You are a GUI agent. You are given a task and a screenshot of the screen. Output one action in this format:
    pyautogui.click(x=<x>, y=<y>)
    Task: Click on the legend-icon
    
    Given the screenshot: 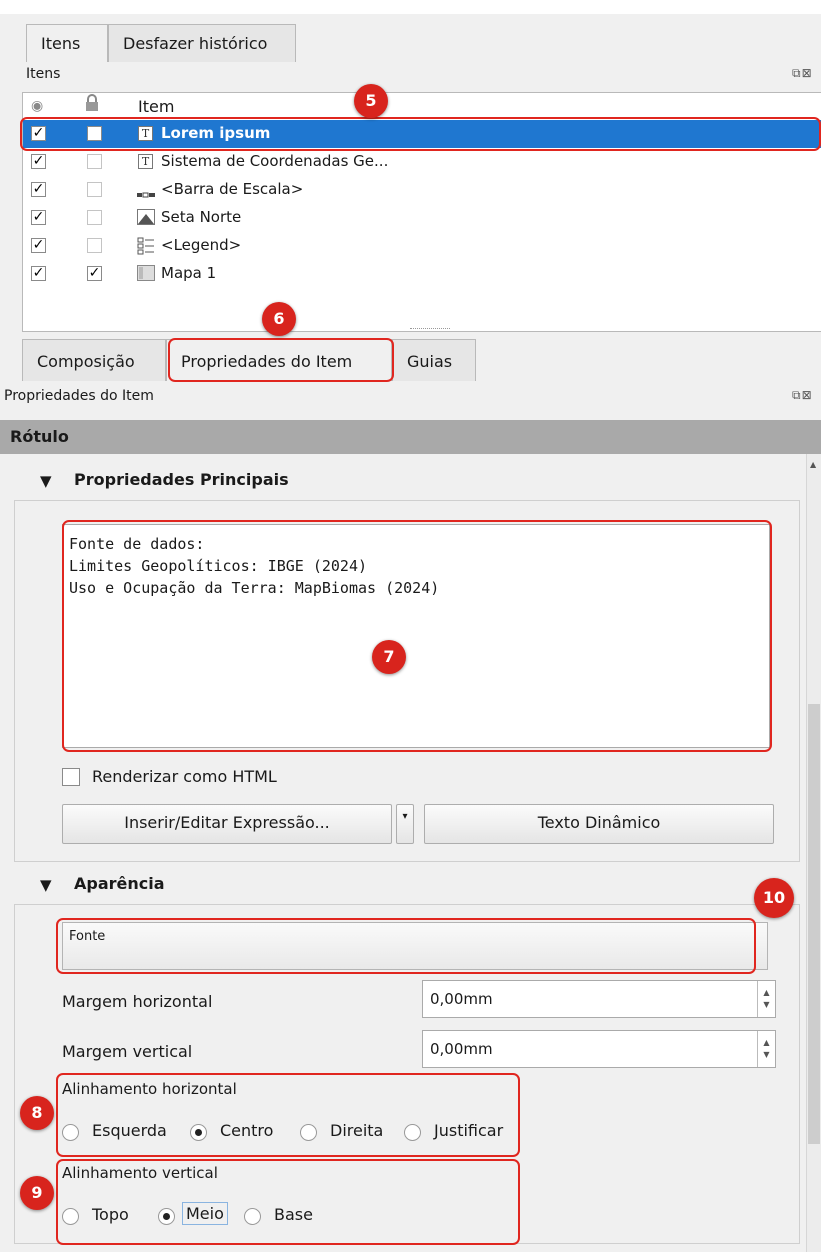 What is the action you would take?
    pyautogui.click(x=146, y=246)
    